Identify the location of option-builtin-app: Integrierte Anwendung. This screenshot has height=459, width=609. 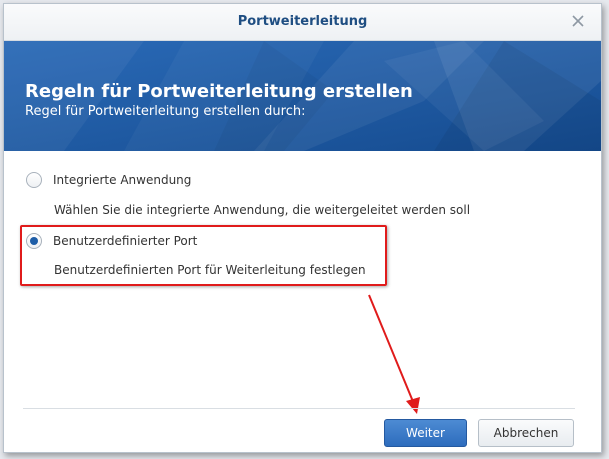
(108, 180).